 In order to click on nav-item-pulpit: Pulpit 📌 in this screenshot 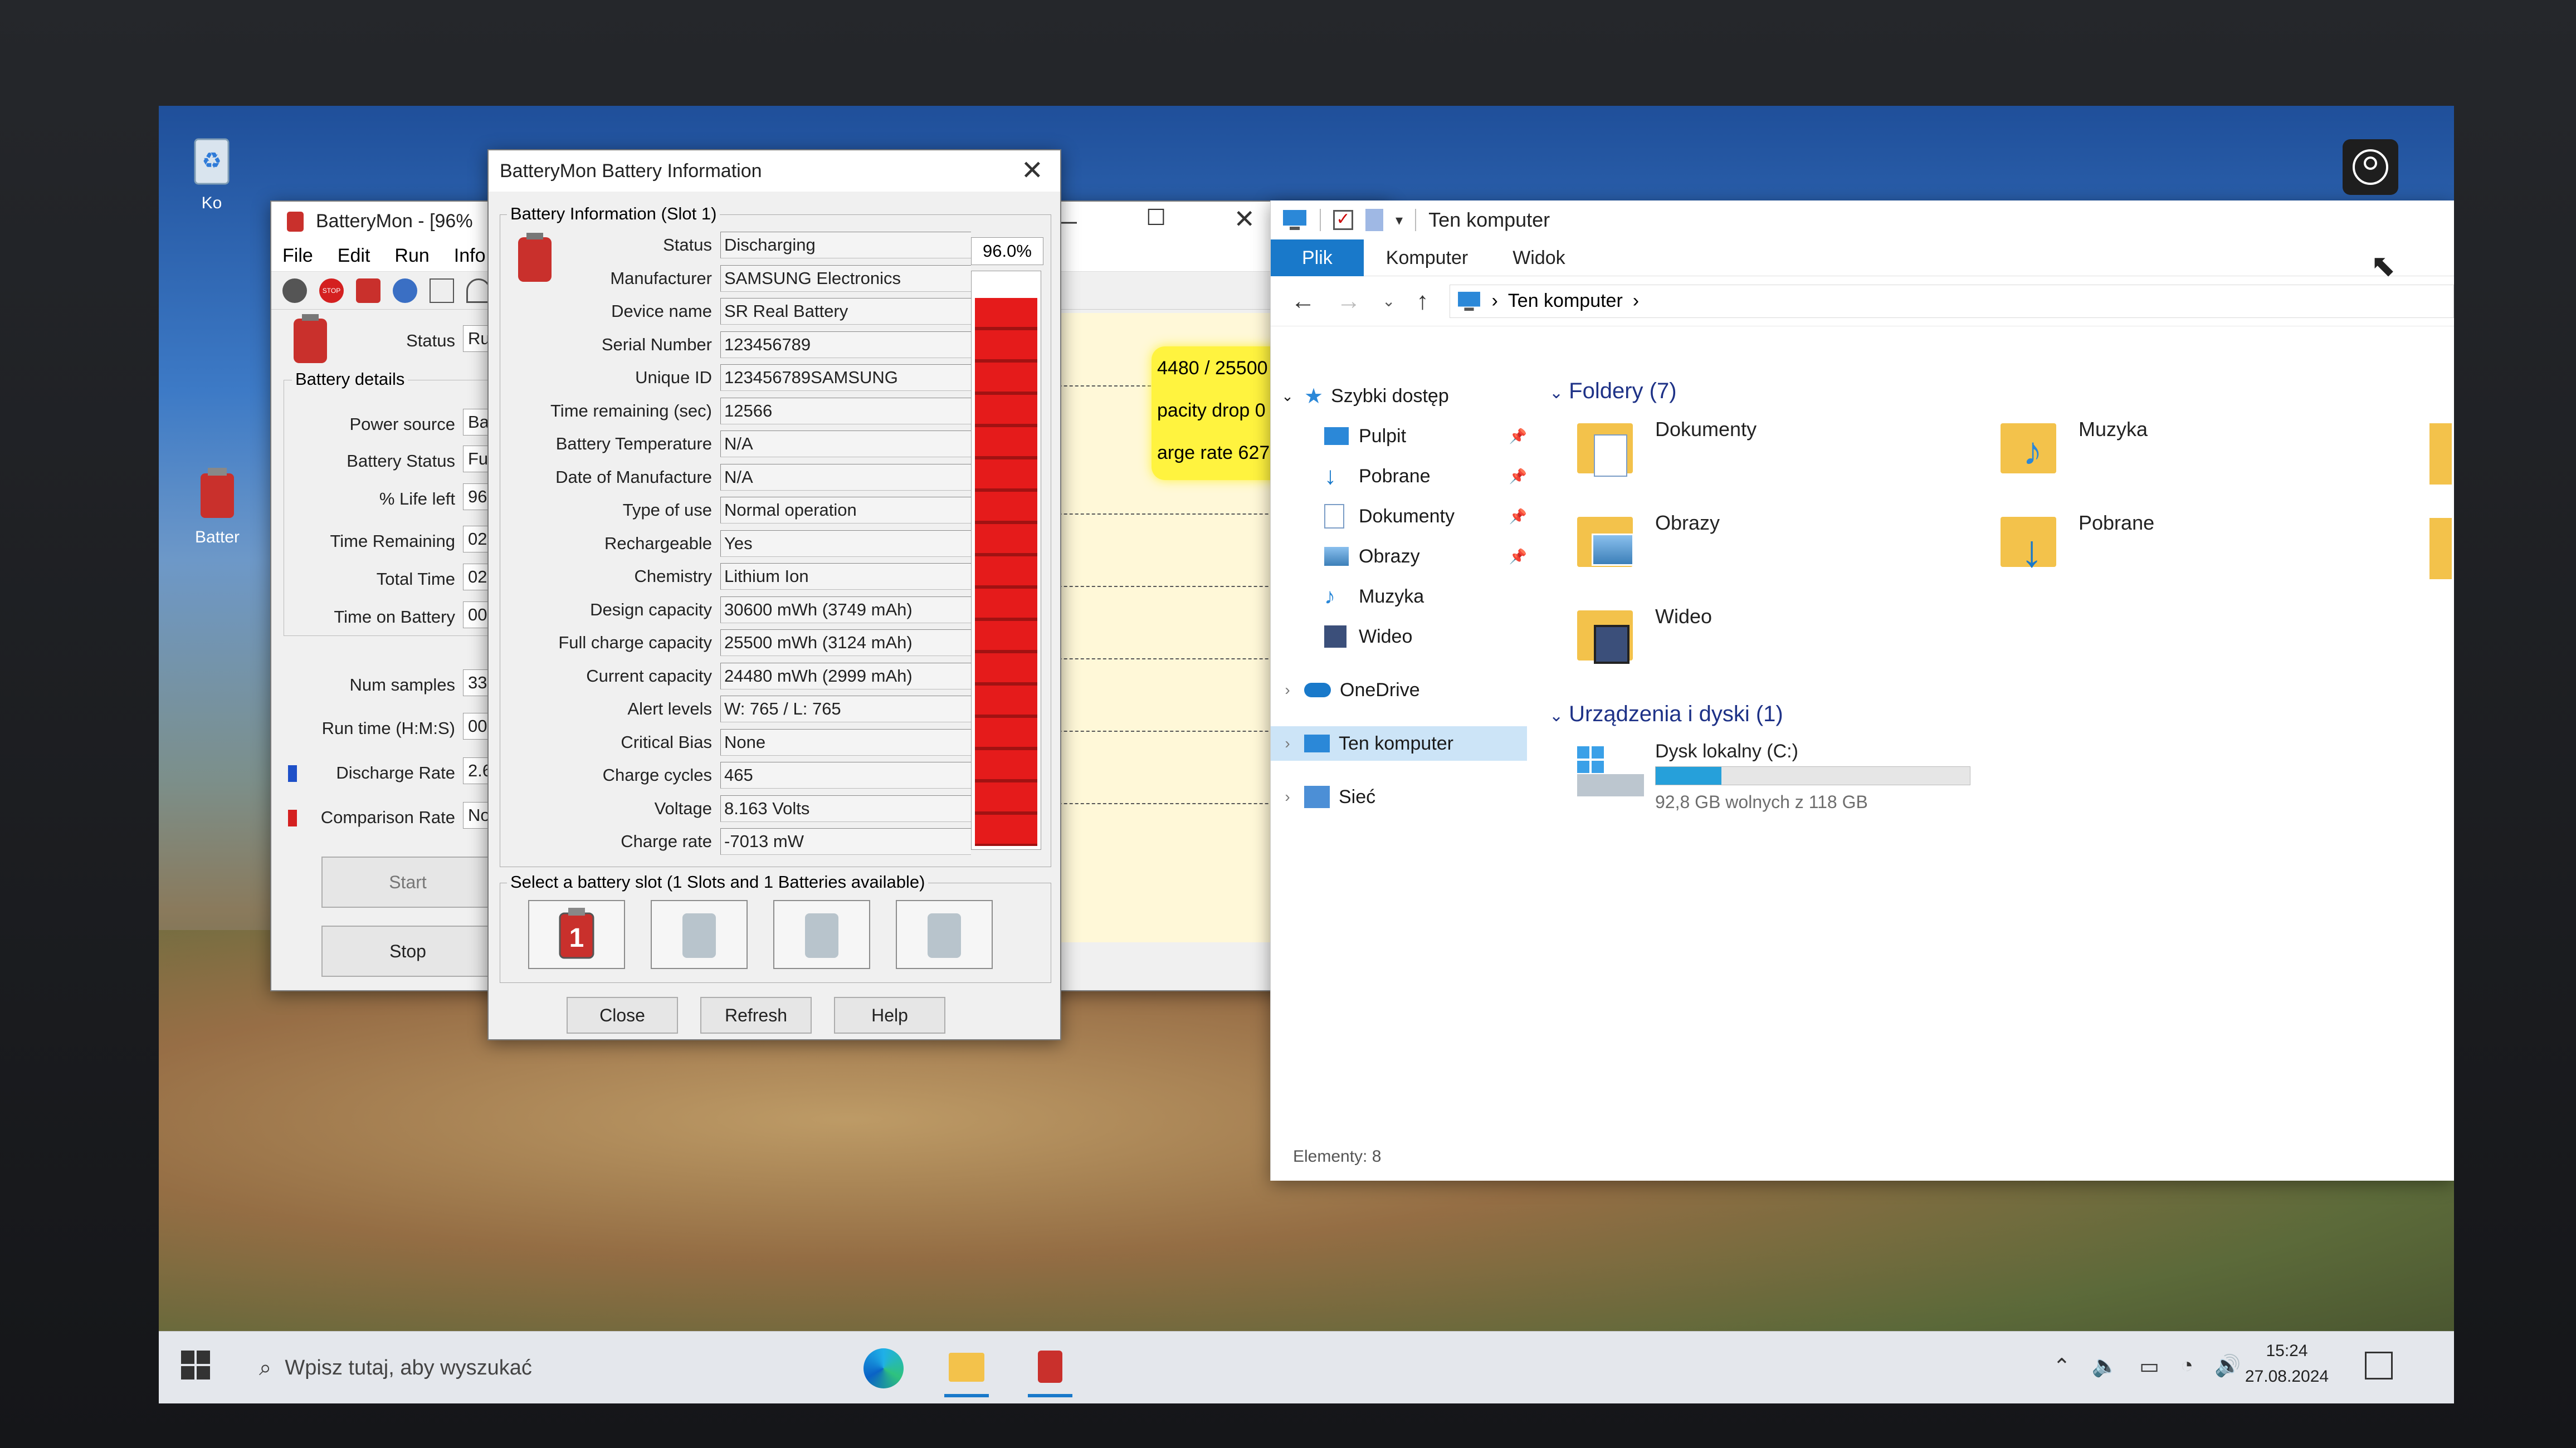, I will do `click(1404, 436)`.